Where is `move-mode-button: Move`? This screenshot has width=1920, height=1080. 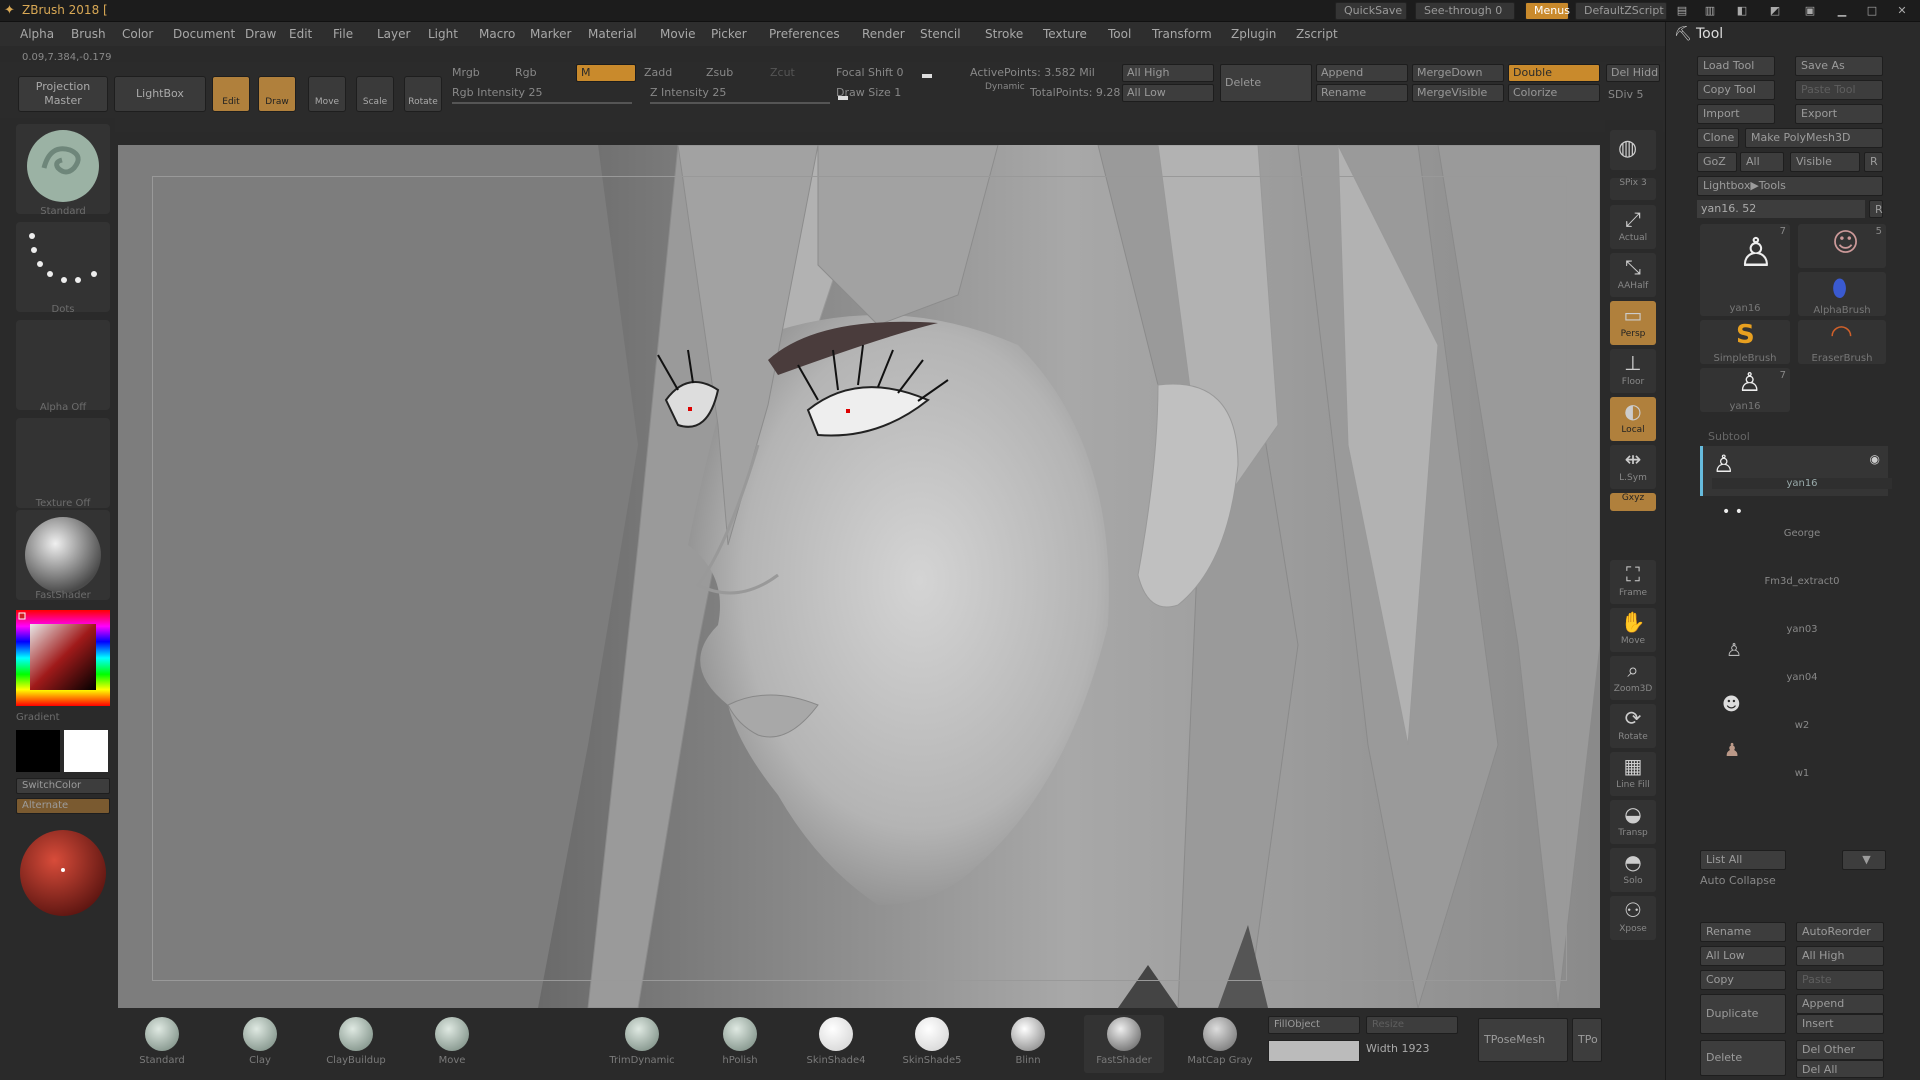 move-mode-button: Move is located at coordinates (327, 94).